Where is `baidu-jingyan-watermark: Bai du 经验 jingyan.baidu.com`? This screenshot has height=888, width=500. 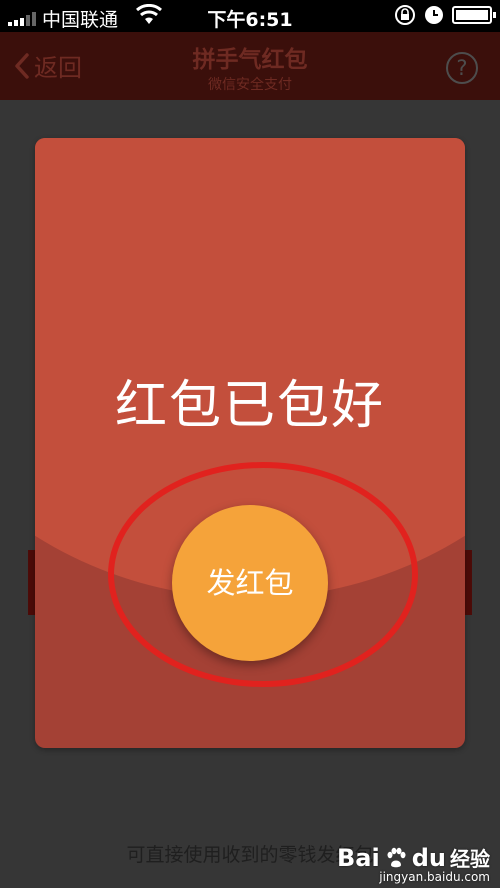
baidu-jingyan-watermark: Bai du 经验 jingyan.baidu.com is located at coordinates (413, 864).